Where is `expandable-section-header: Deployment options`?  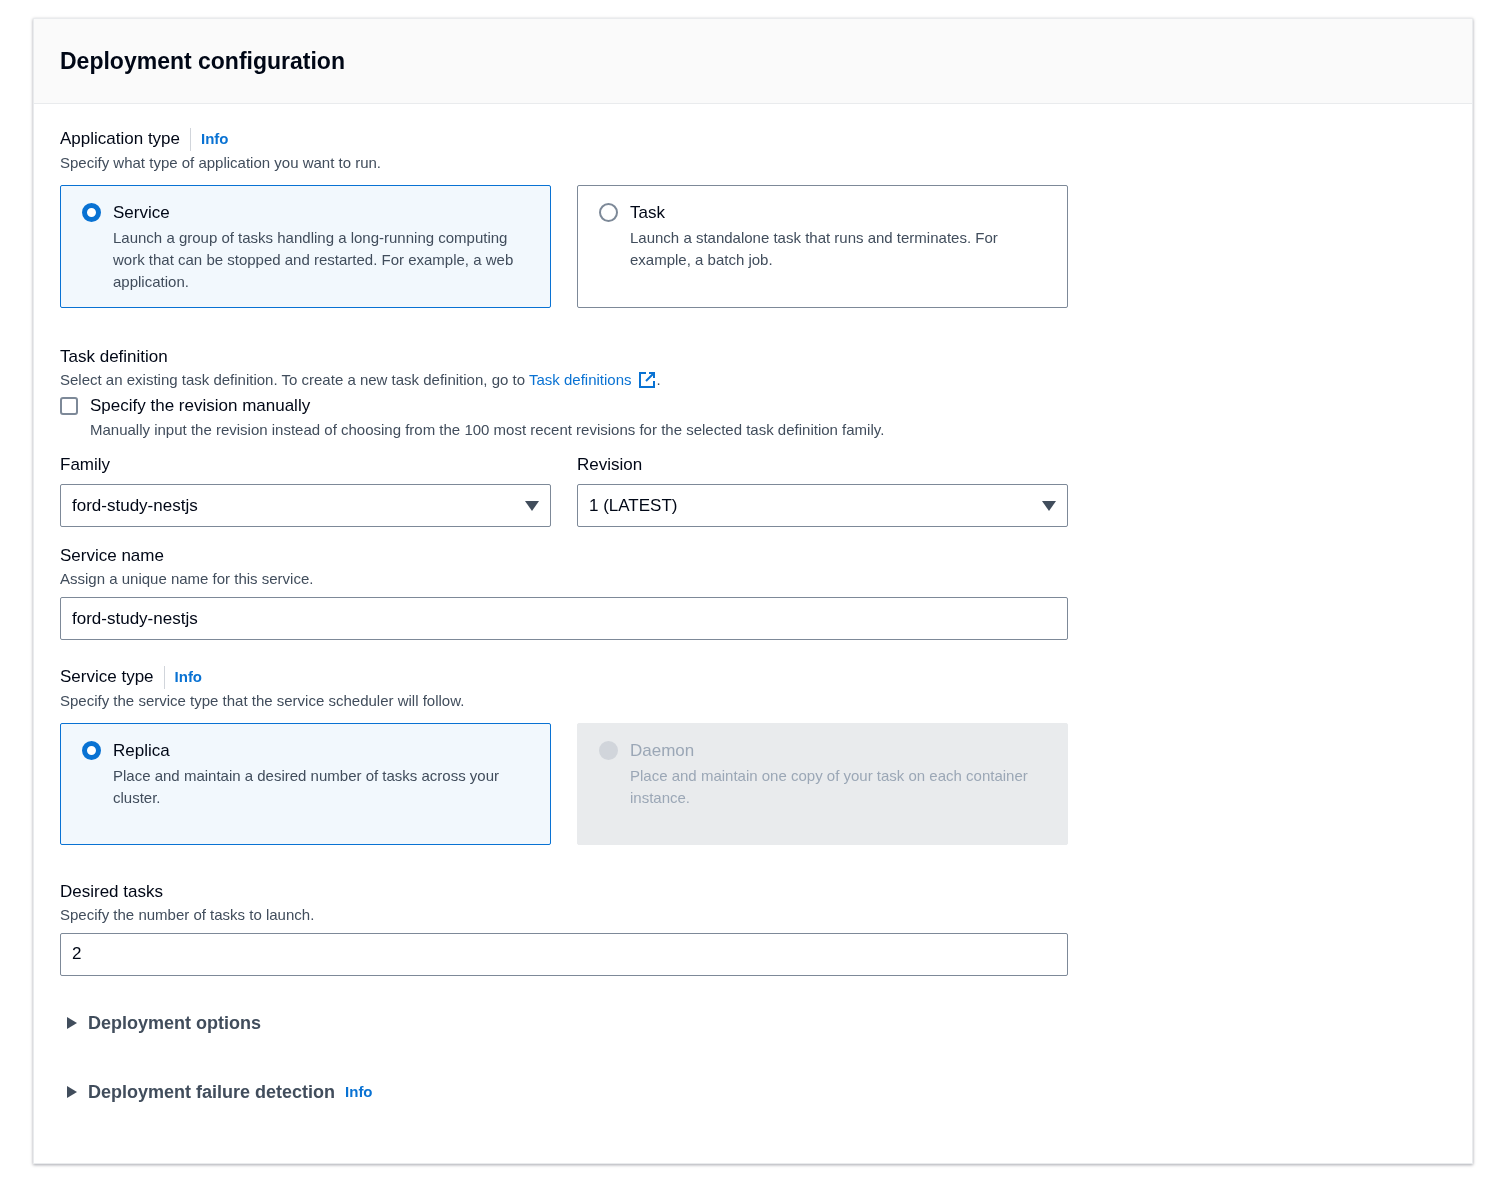
expandable-section-header: Deployment options is located at coordinates (174, 1023).